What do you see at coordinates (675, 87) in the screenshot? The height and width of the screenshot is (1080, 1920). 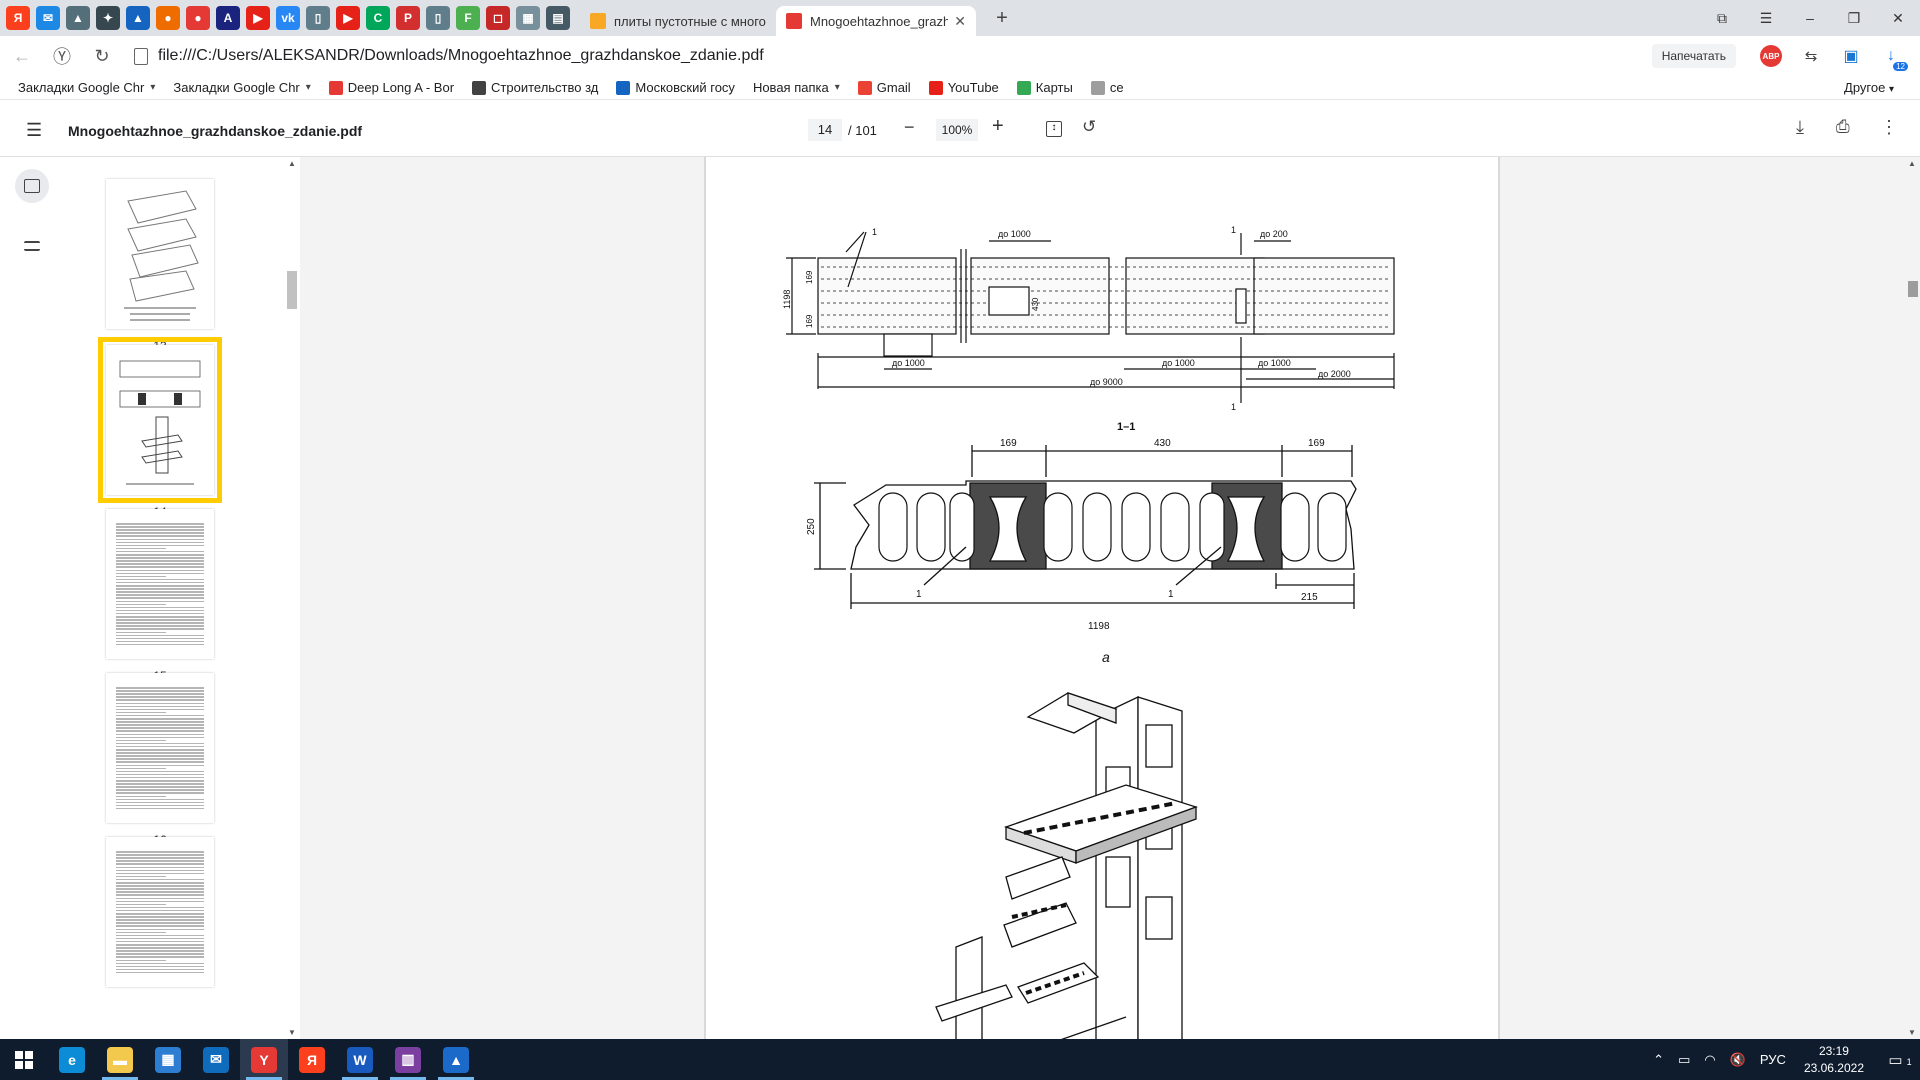 I see `bookmark-item: Московский госу` at bounding box center [675, 87].